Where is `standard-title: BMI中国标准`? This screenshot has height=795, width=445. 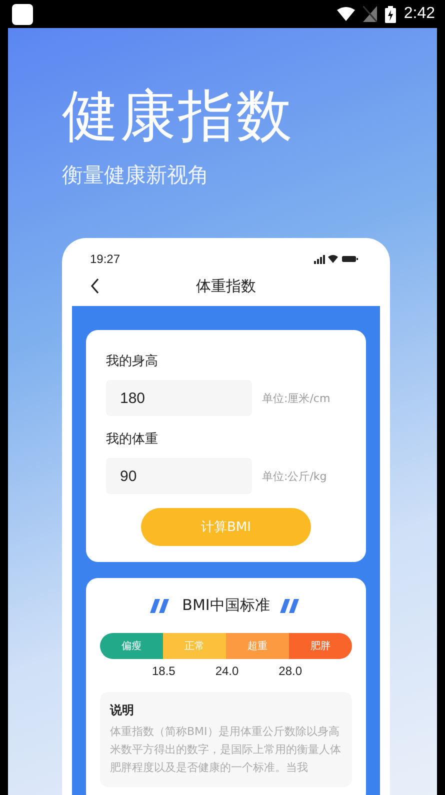
standard-title: BMI中国标准 is located at coordinates (226, 605).